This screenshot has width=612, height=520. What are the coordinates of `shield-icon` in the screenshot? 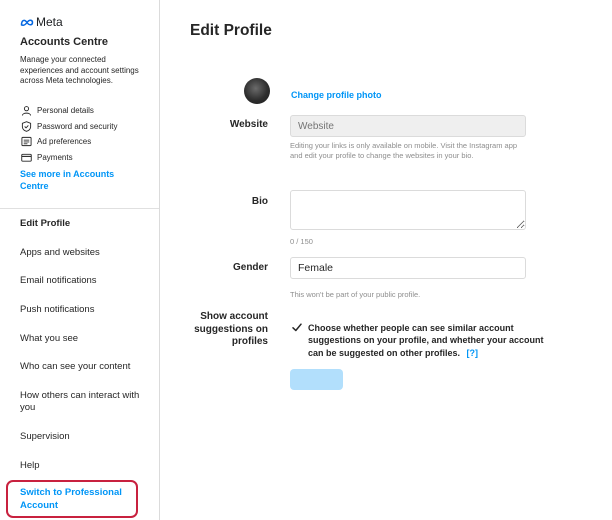 It's located at (26, 126).